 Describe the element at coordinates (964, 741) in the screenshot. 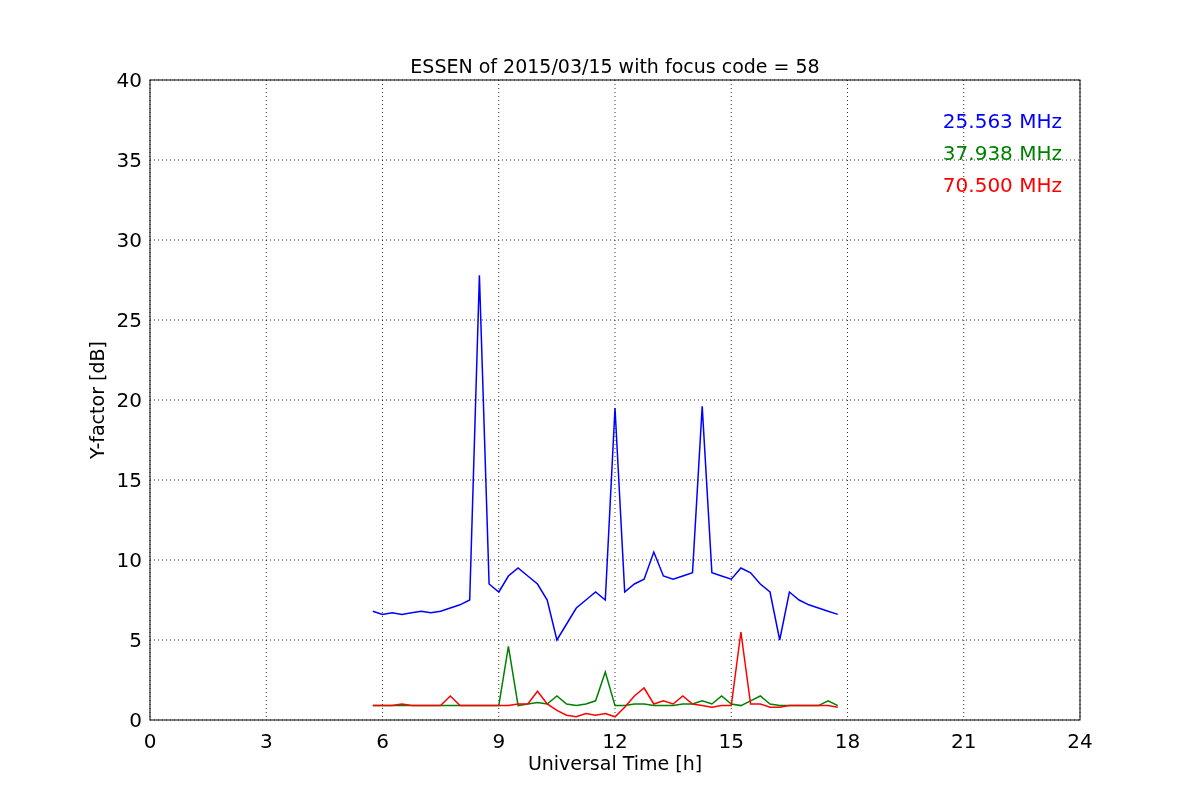

I see `tick-label: 21` at that location.